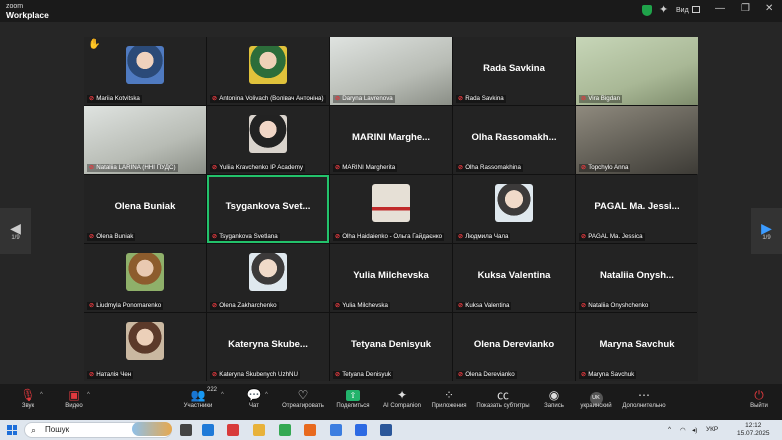 The width and height of the screenshot is (782, 440). I want to click on zoom-logo: zoom Workplace, so click(27, 11).